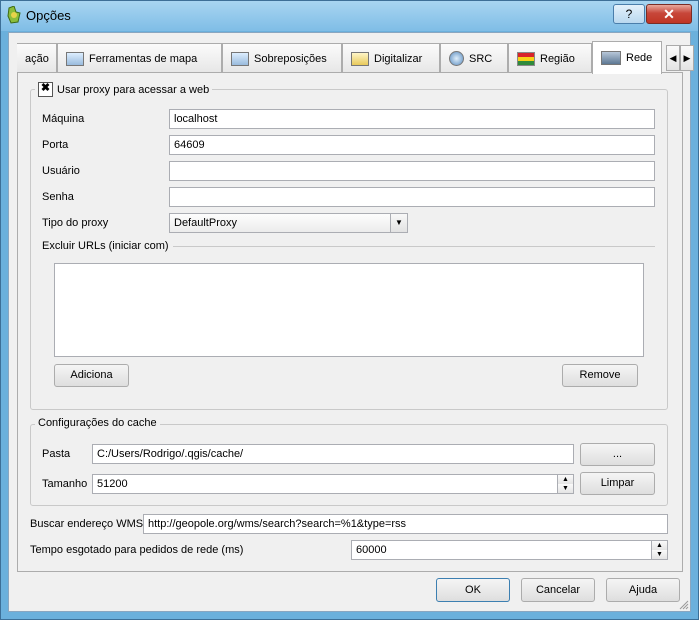 The width and height of the screenshot is (699, 620). Describe the element at coordinates (333, 454) in the screenshot. I see `cache-folder-input: C:/Users/Rodrigo/.qgis/cache/` at that location.